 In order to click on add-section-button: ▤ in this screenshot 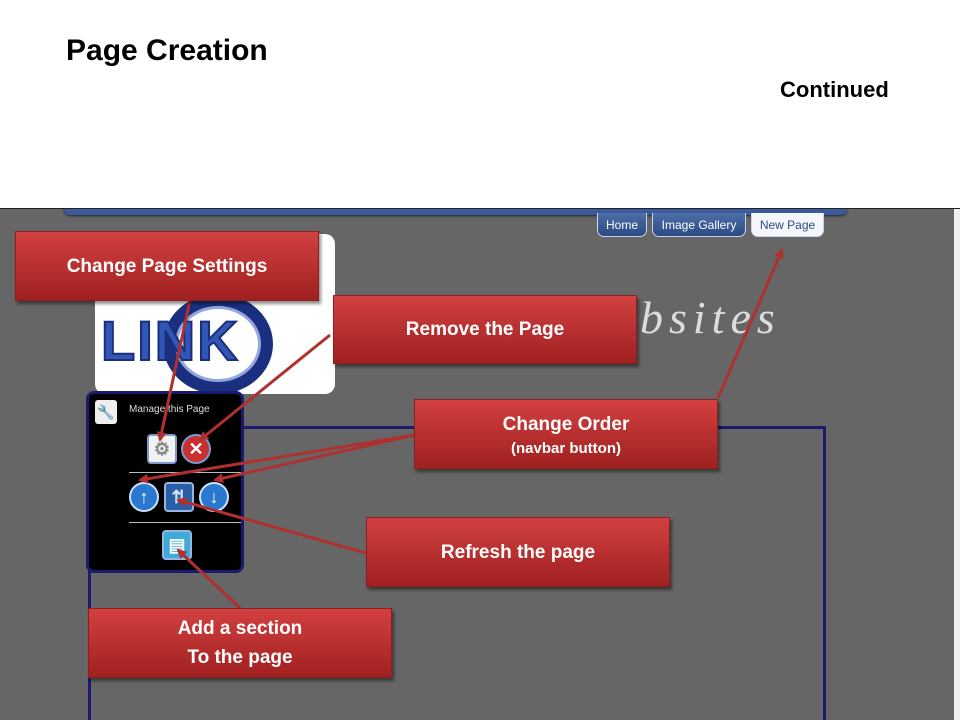, I will do `click(177, 545)`.